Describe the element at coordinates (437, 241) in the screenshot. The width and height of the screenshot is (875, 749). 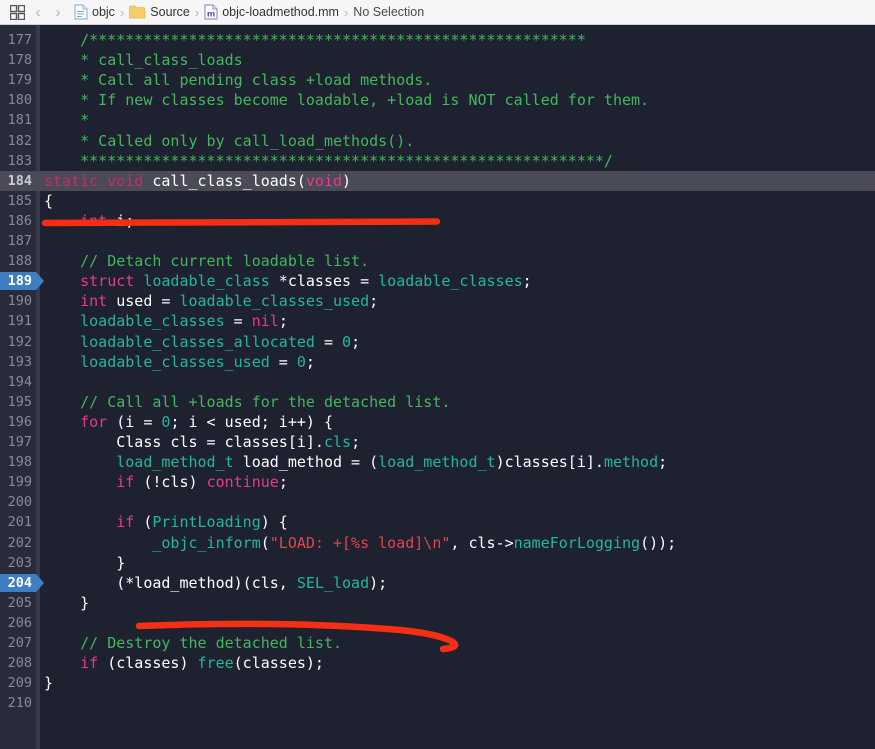
I see `code-line: 187` at that location.